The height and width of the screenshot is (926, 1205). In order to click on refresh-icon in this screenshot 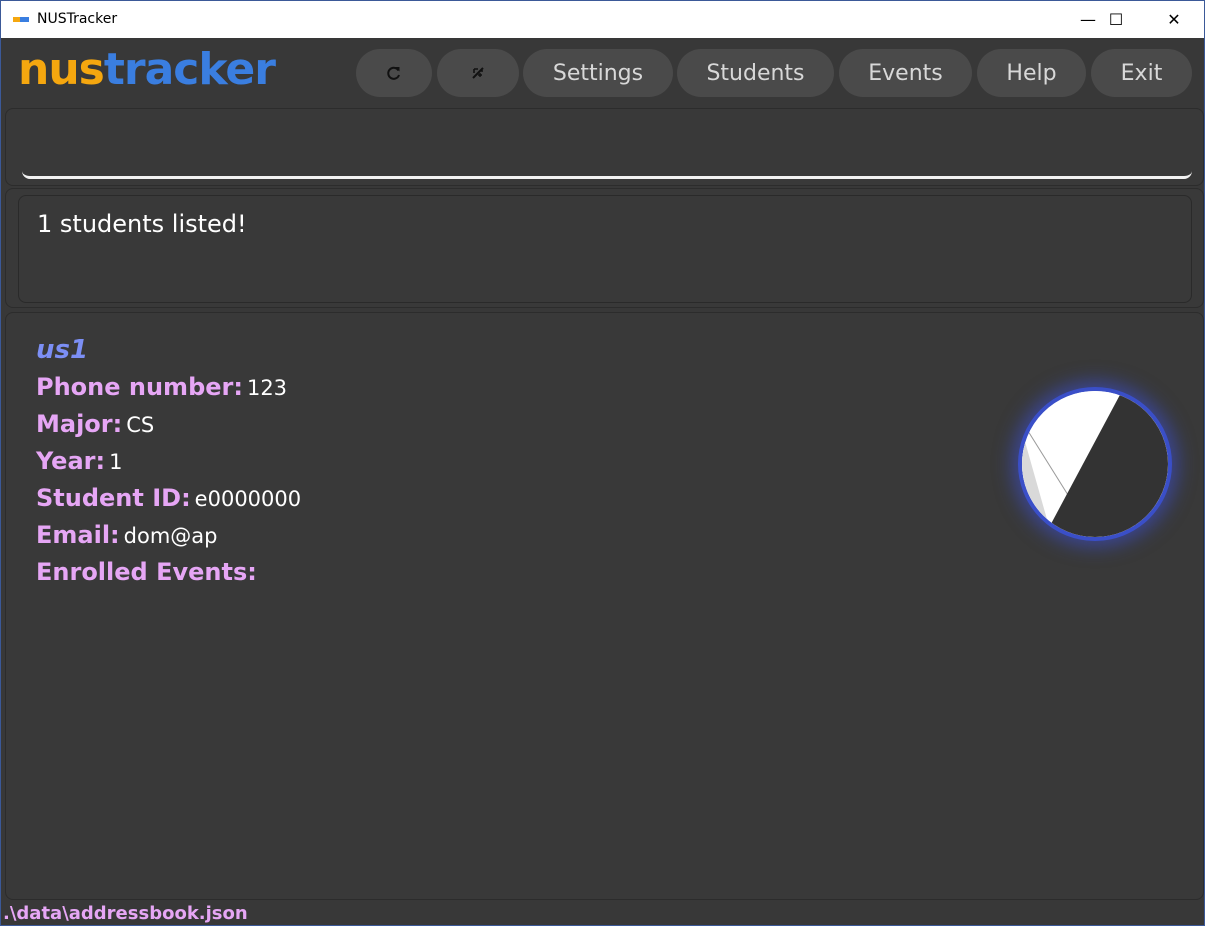, I will do `click(393, 73)`.